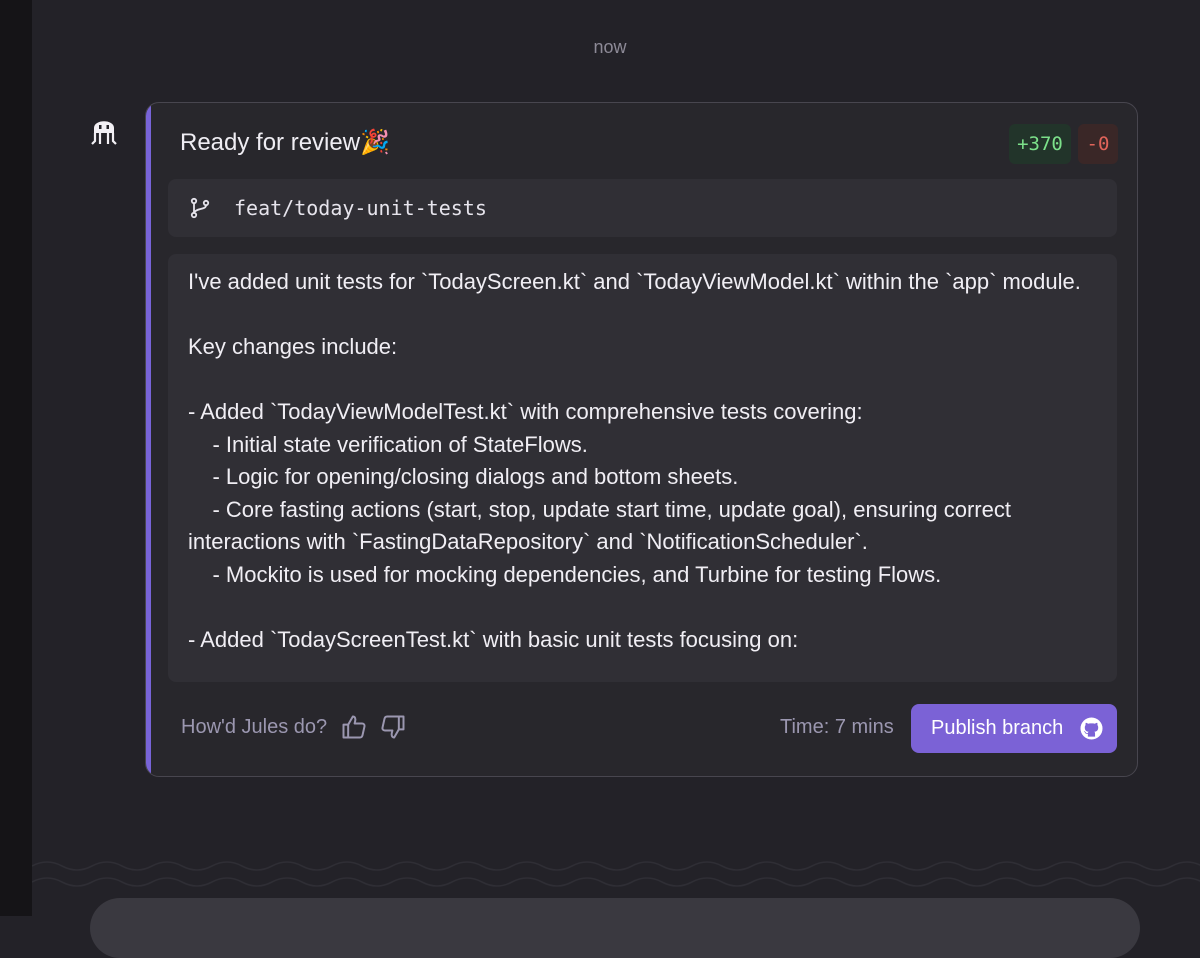  What do you see at coordinates (642, 208) in the screenshot?
I see `branch-row: feat/today-unit-tests` at bounding box center [642, 208].